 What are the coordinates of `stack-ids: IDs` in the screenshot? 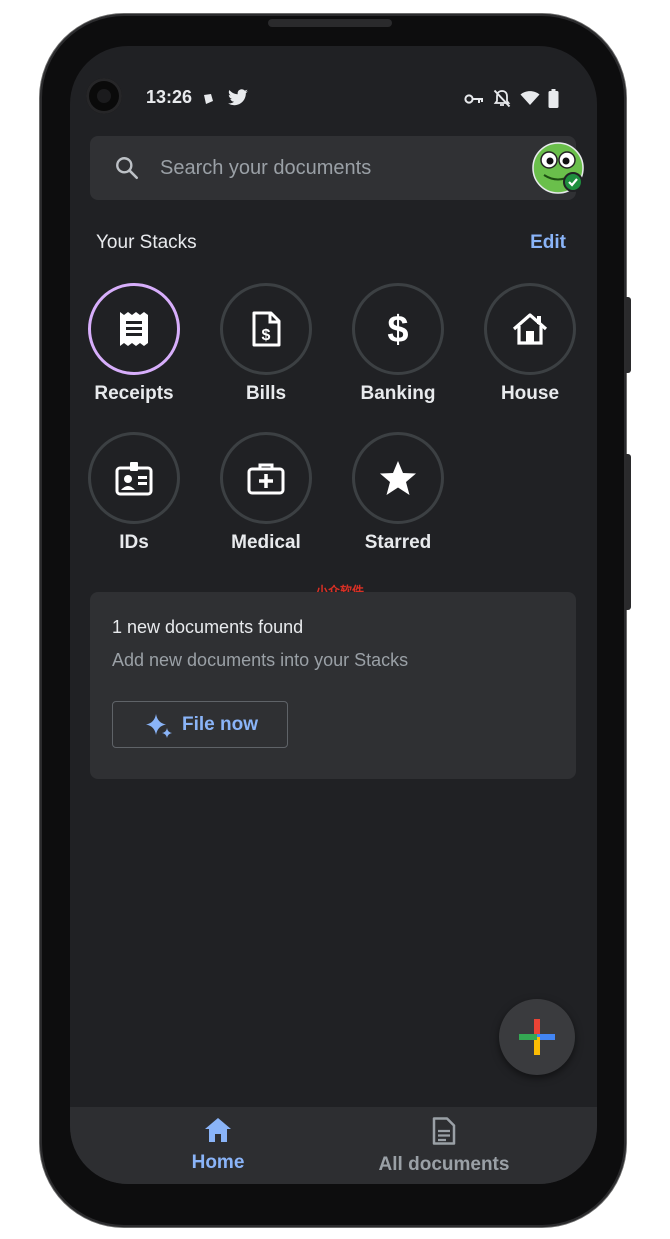 It's located at (135, 493).